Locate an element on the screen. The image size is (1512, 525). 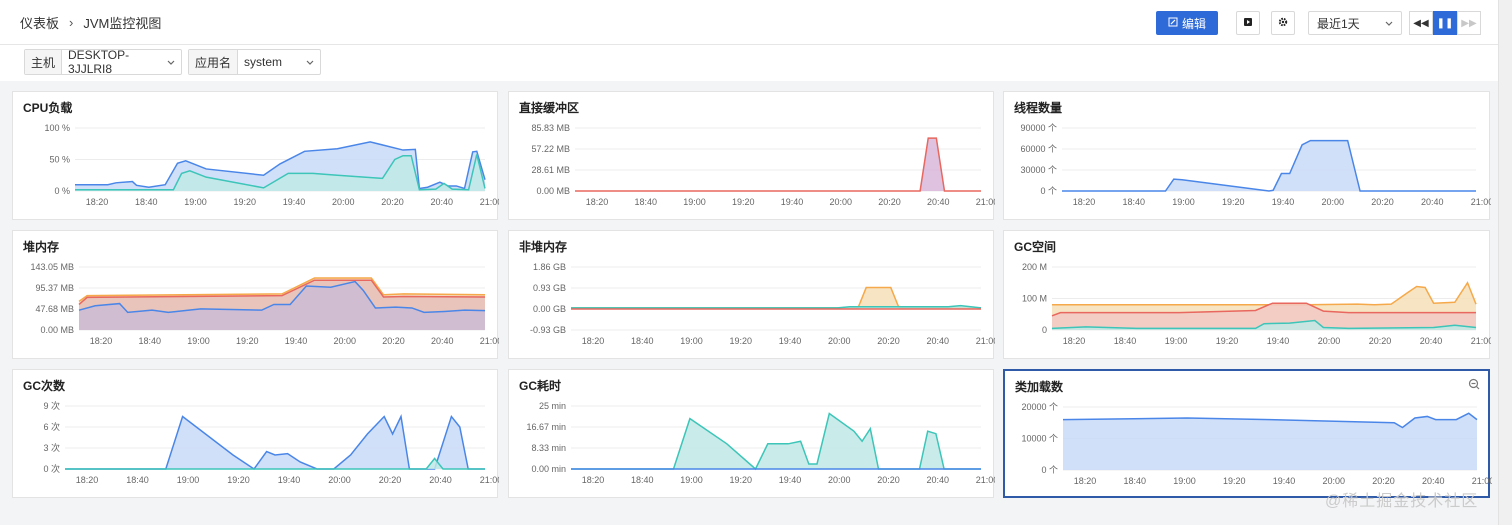
y-tick-label: 90000 个 is located at coordinates (1038, 128).